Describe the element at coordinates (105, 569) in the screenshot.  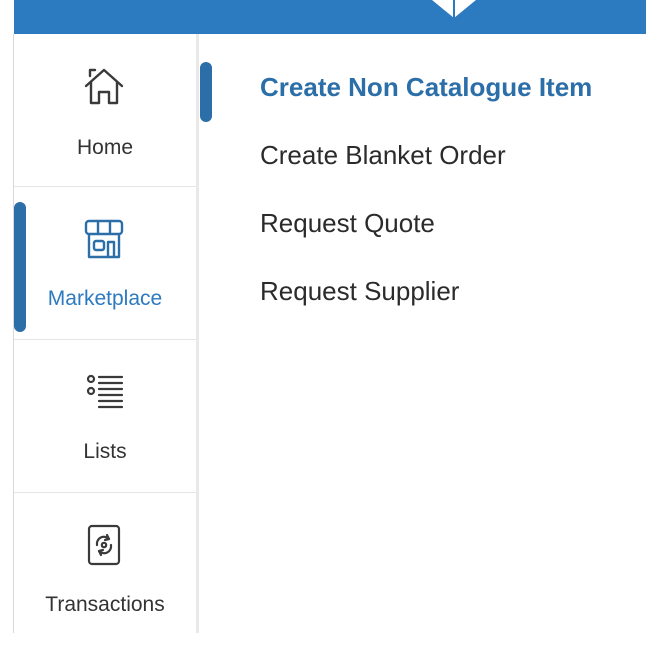
I see `sidebar-item-transactions: Transactions` at that location.